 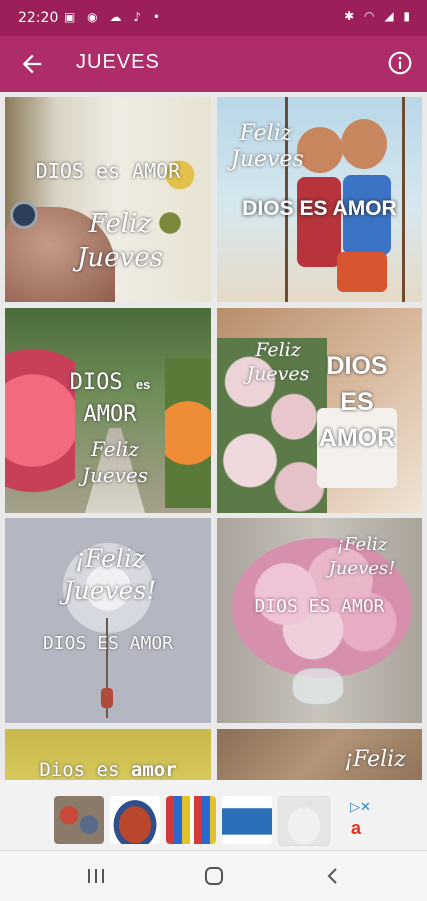 What do you see at coordinates (371, 16) in the screenshot?
I see `wifi-icon: ◠` at bounding box center [371, 16].